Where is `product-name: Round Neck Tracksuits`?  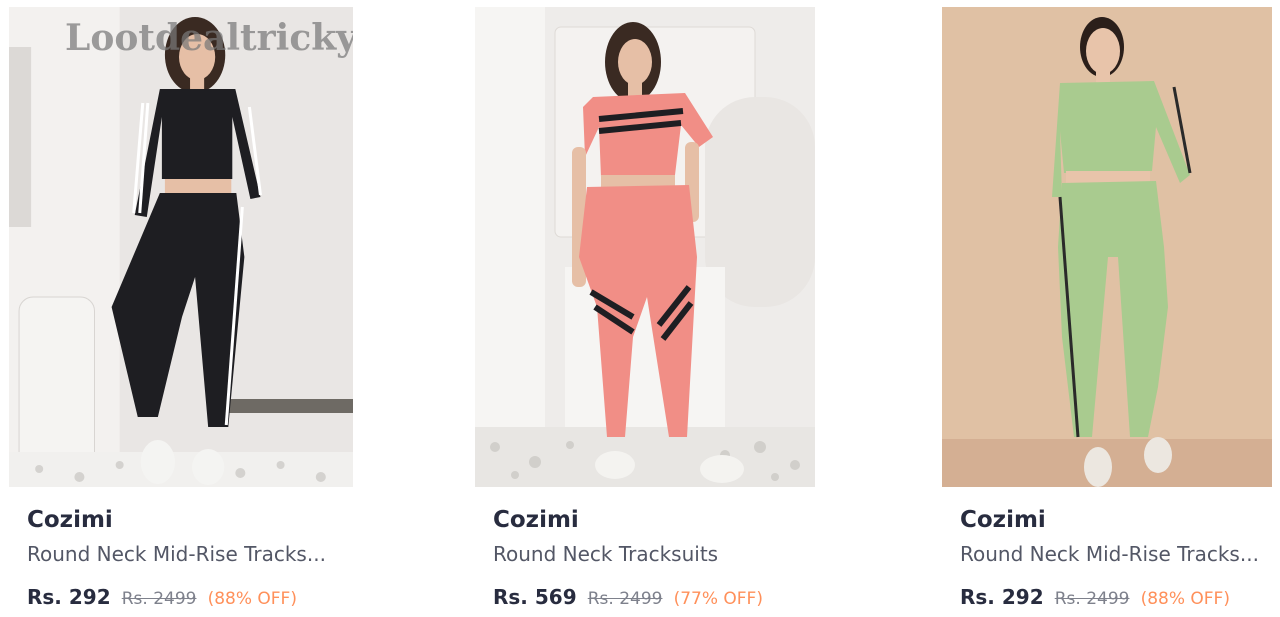
product-name: Round Neck Tracksuits is located at coordinates (606, 554).